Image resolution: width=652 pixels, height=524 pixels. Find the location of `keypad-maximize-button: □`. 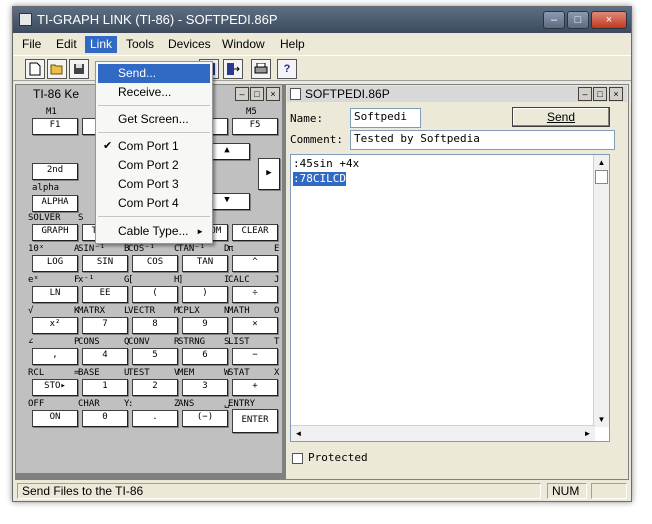

keypad-maximize-button: □ is located at coordinates (257, 94).